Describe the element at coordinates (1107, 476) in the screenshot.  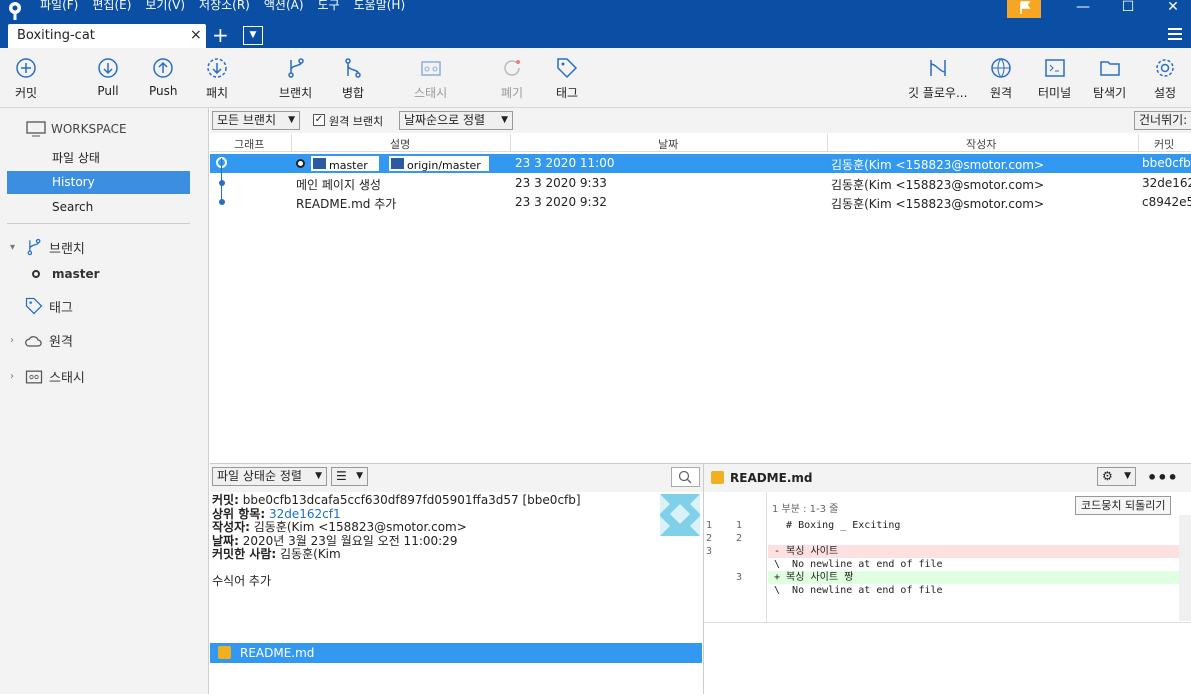
I see `gear-icon: ⚙` at that location.